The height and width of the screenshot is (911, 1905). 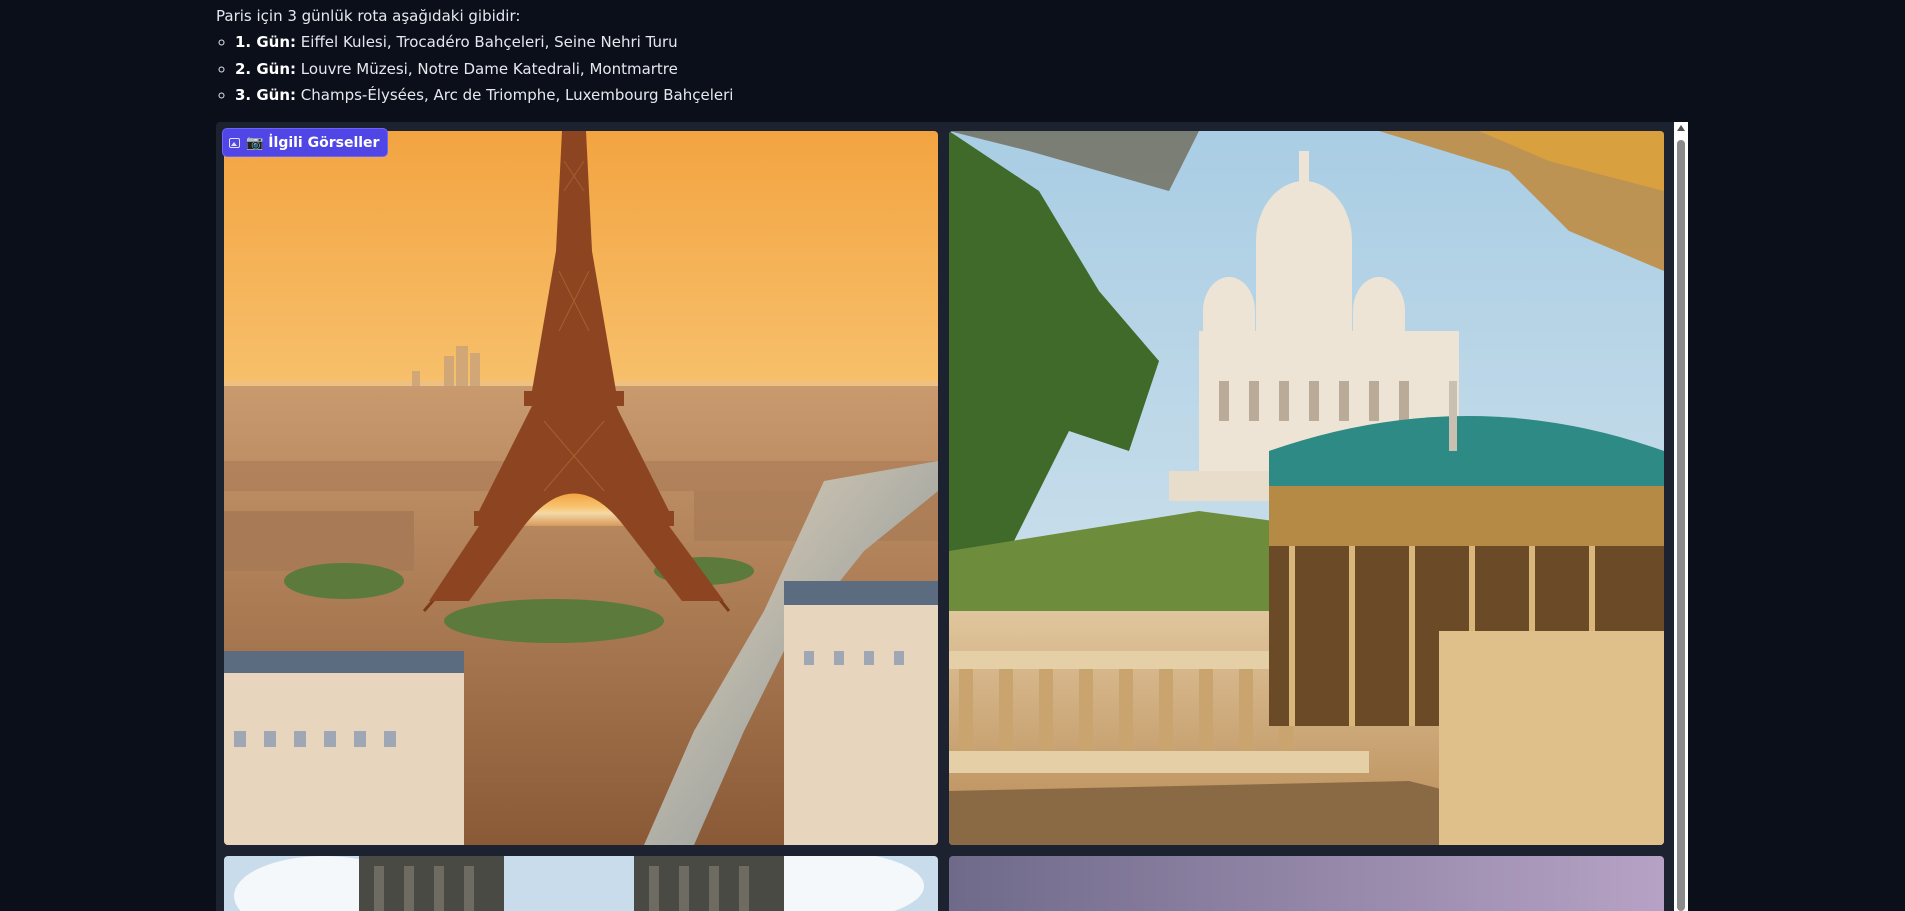 I want to click on scrollbar-thumb, so click(x=1681, y=525).